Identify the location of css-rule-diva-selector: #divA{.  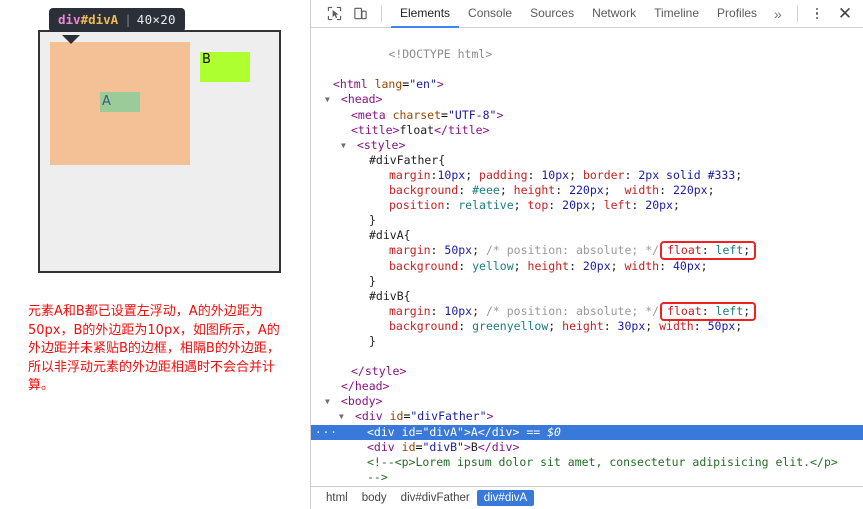
(587, 235).